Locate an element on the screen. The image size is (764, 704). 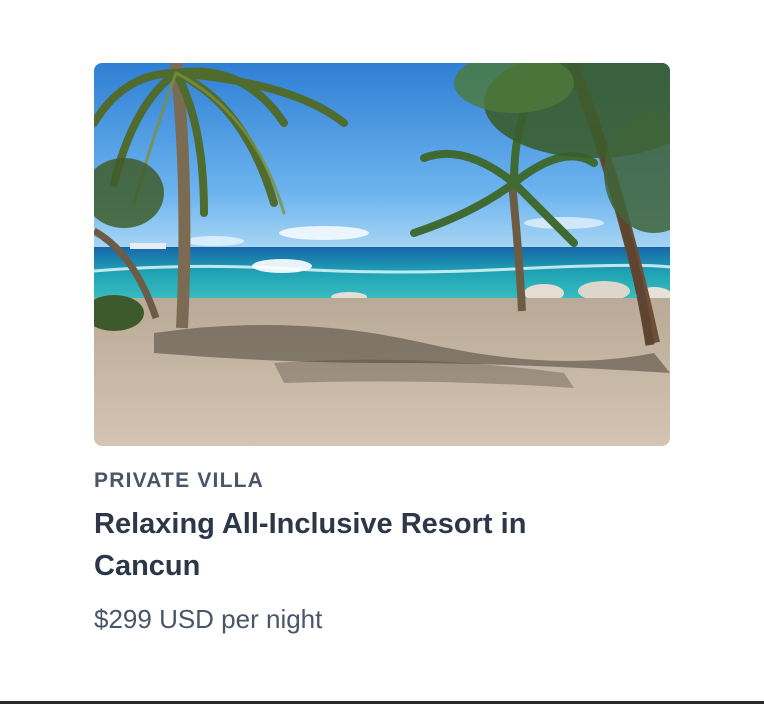
listing-category: PRIVATE VILLA is located at coordinates (179, 480).